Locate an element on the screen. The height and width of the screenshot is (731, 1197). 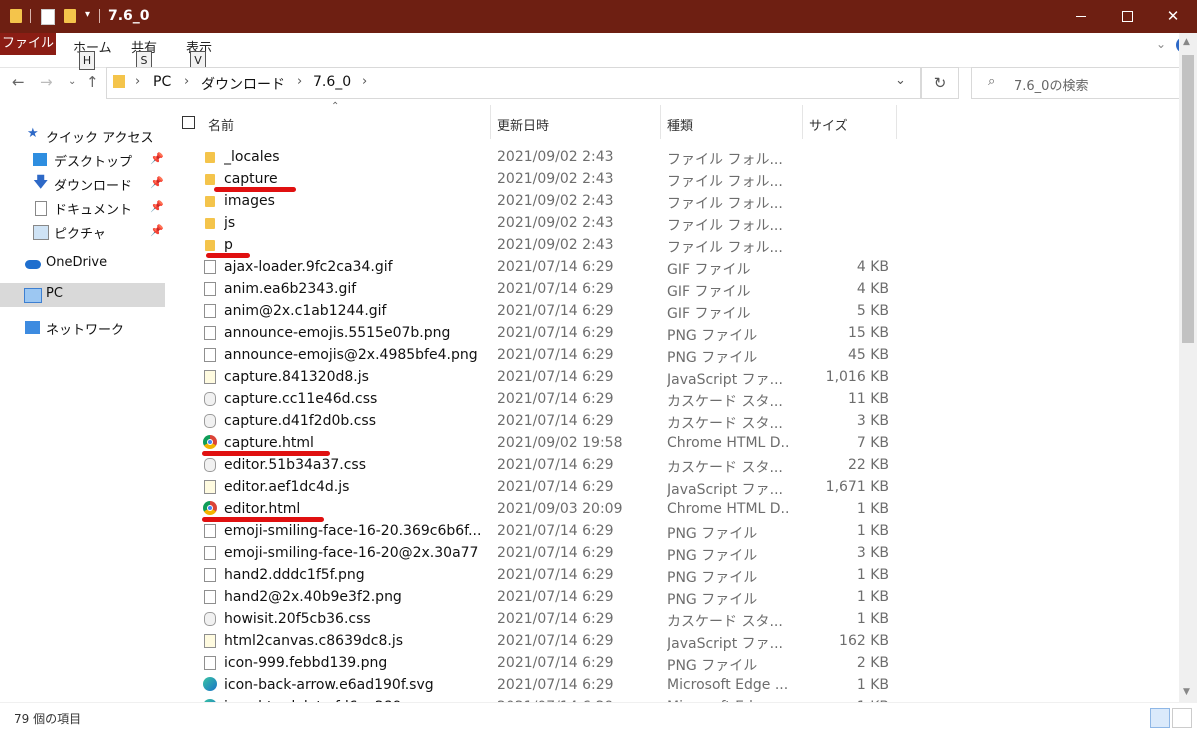
file-size: 1 KB is located at coordinates (872, 509).